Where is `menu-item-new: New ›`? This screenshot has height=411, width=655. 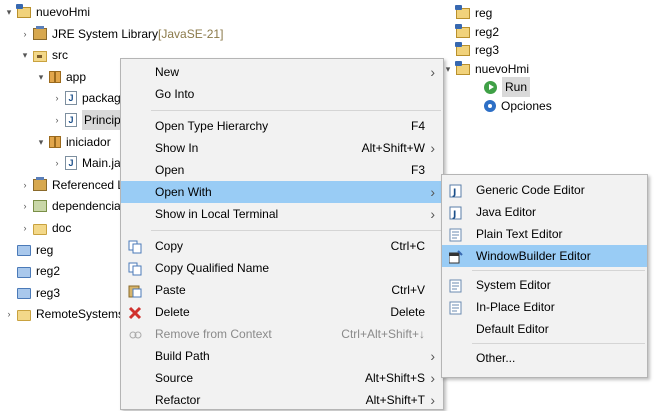 menu-item-new: New › is located at coordinates (282, 72).